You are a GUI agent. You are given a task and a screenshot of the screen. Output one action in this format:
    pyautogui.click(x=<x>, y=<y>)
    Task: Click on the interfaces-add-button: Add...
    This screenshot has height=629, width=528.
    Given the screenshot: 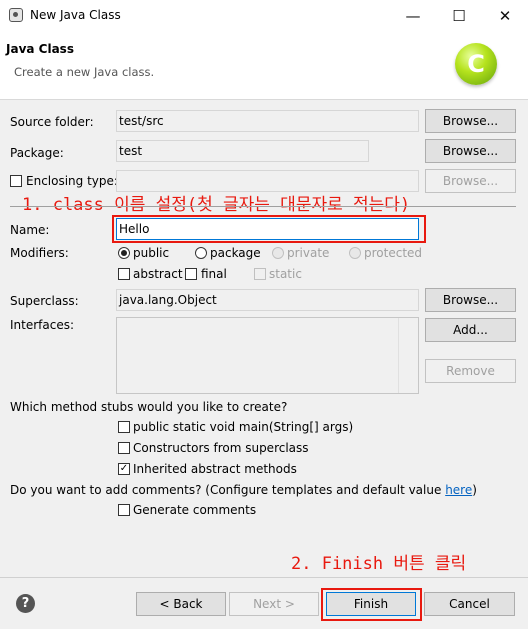 What is the action you would take?
    pyautogui.click(x=470, y=330)
    